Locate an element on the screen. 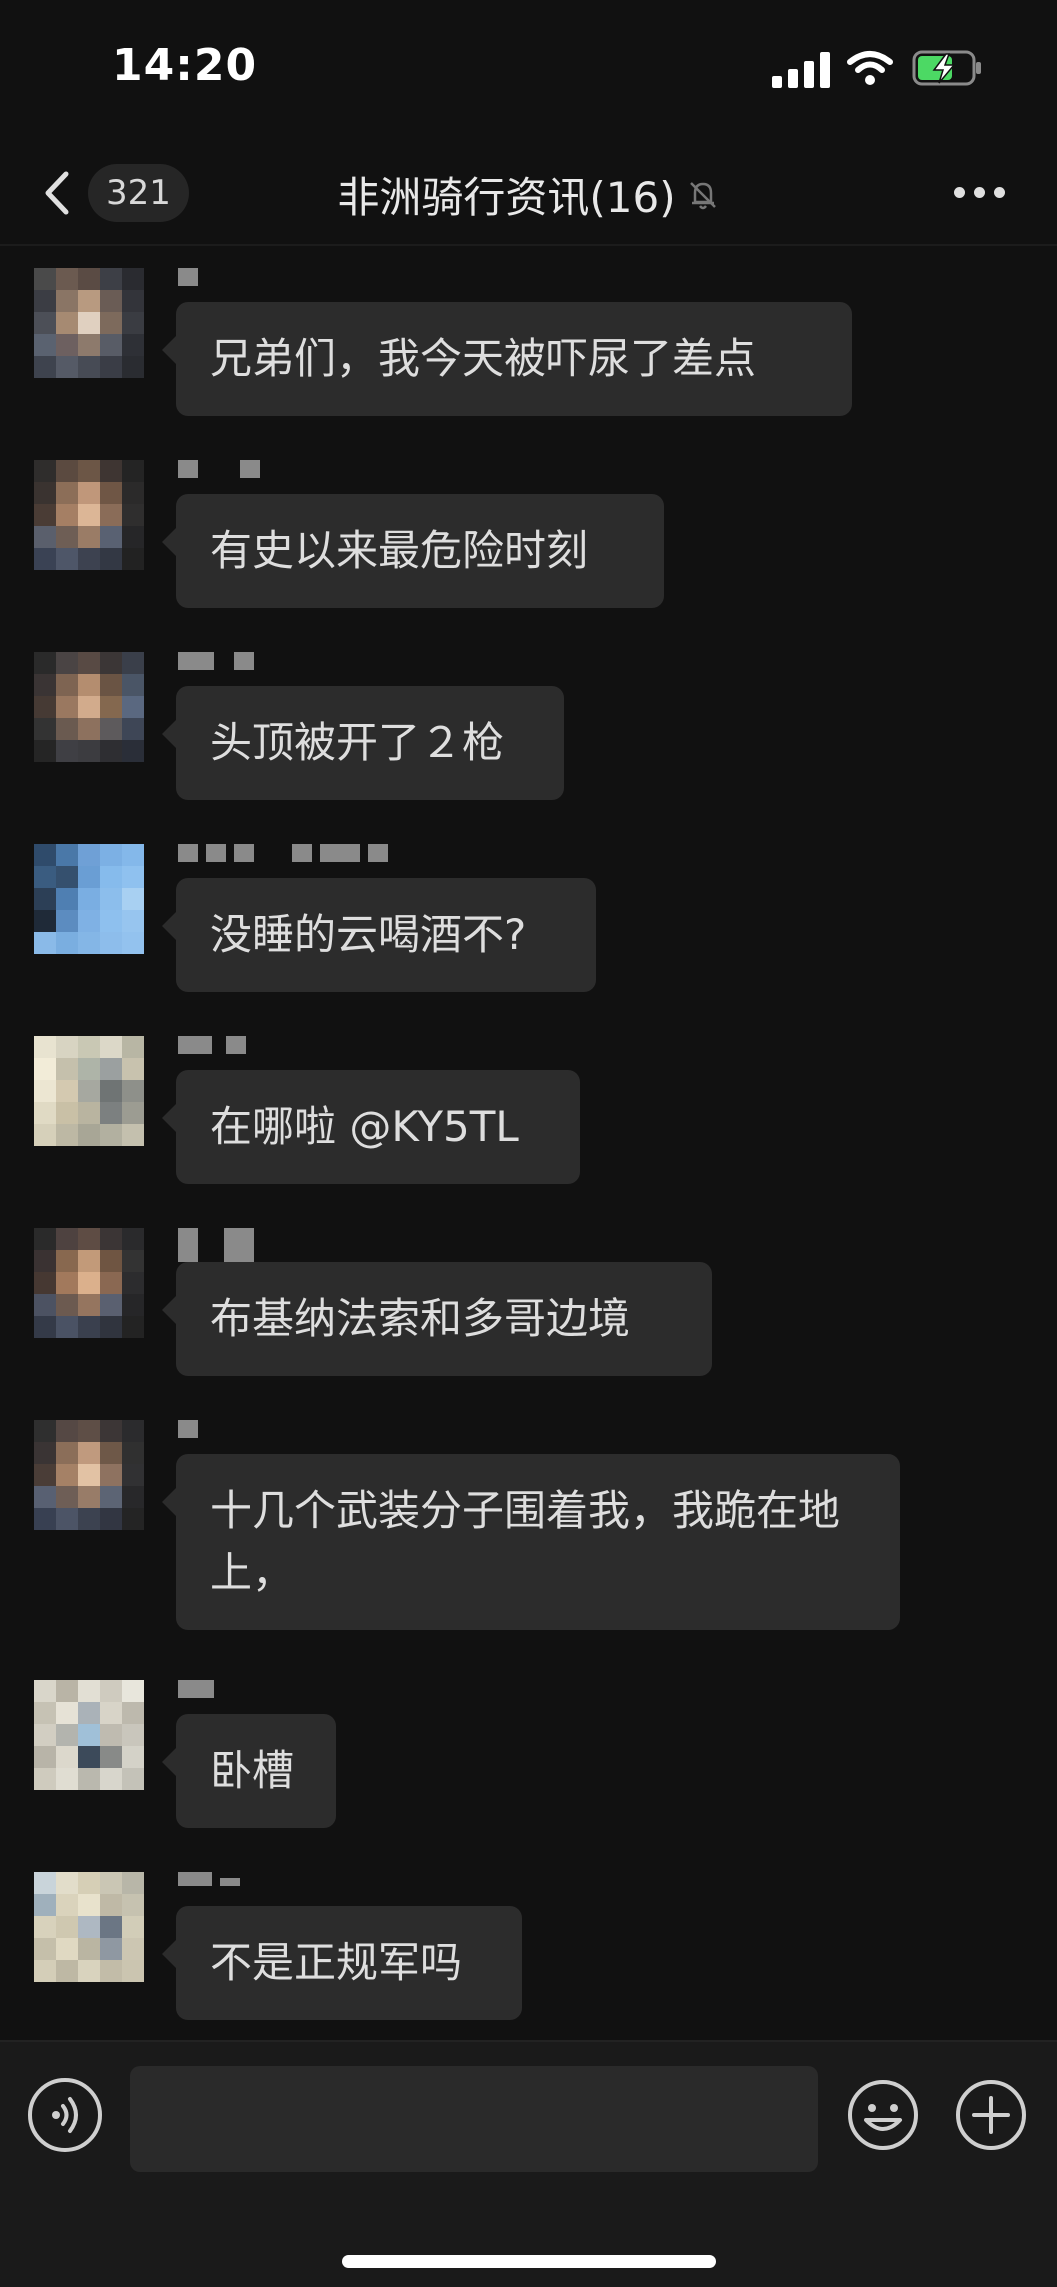 The image size is (1057, 2287). more-functions-button is located at coordinates (991, 2115).